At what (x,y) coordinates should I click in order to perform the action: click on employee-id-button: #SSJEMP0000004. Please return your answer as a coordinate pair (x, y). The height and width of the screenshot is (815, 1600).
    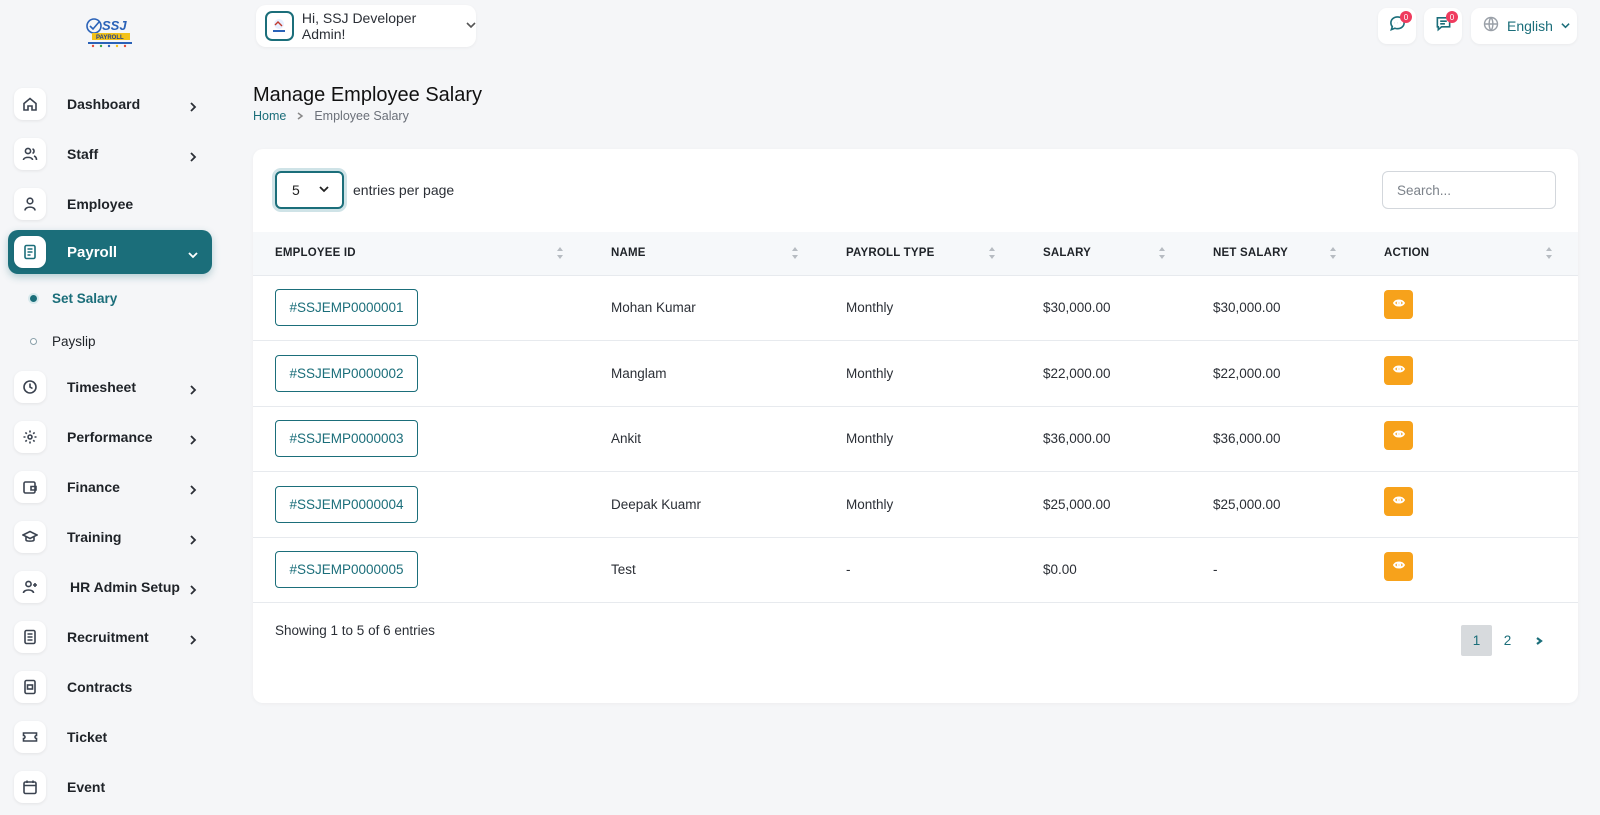
    Looking at the image, I should click on (346, 504).